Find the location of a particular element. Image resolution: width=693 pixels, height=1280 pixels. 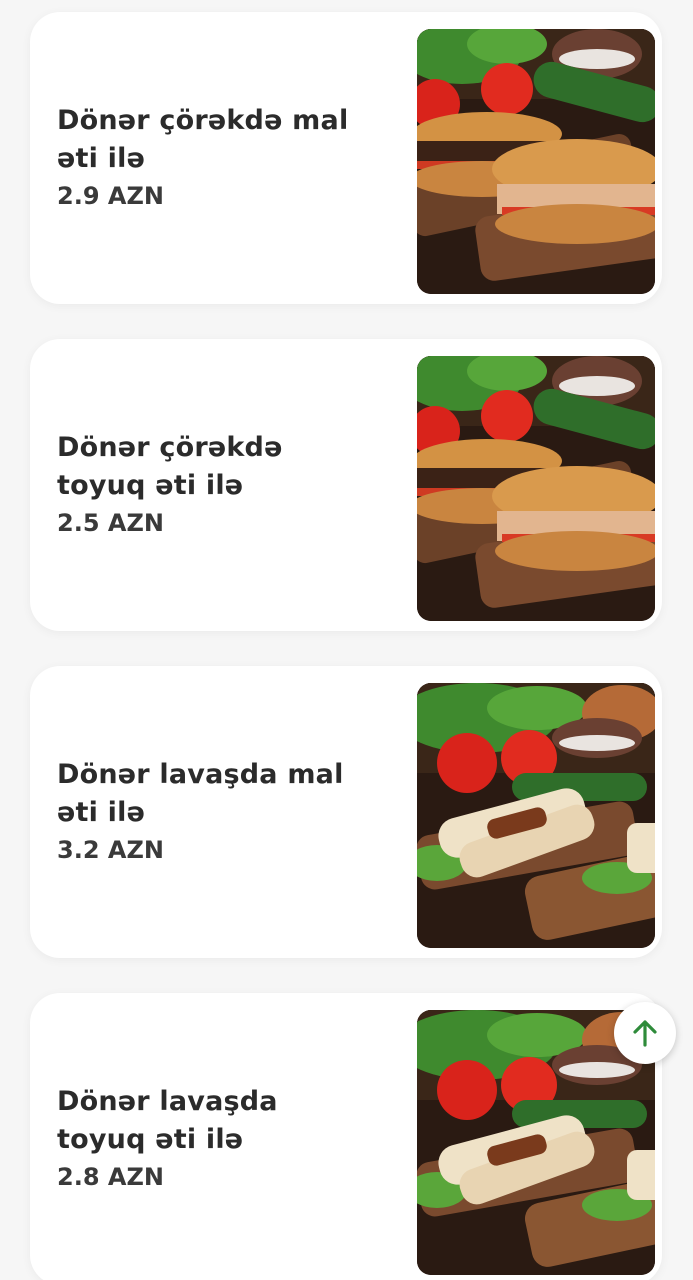

menu-item-title-line: Dönər lavaşda mal is located at coordinates (200, 774).